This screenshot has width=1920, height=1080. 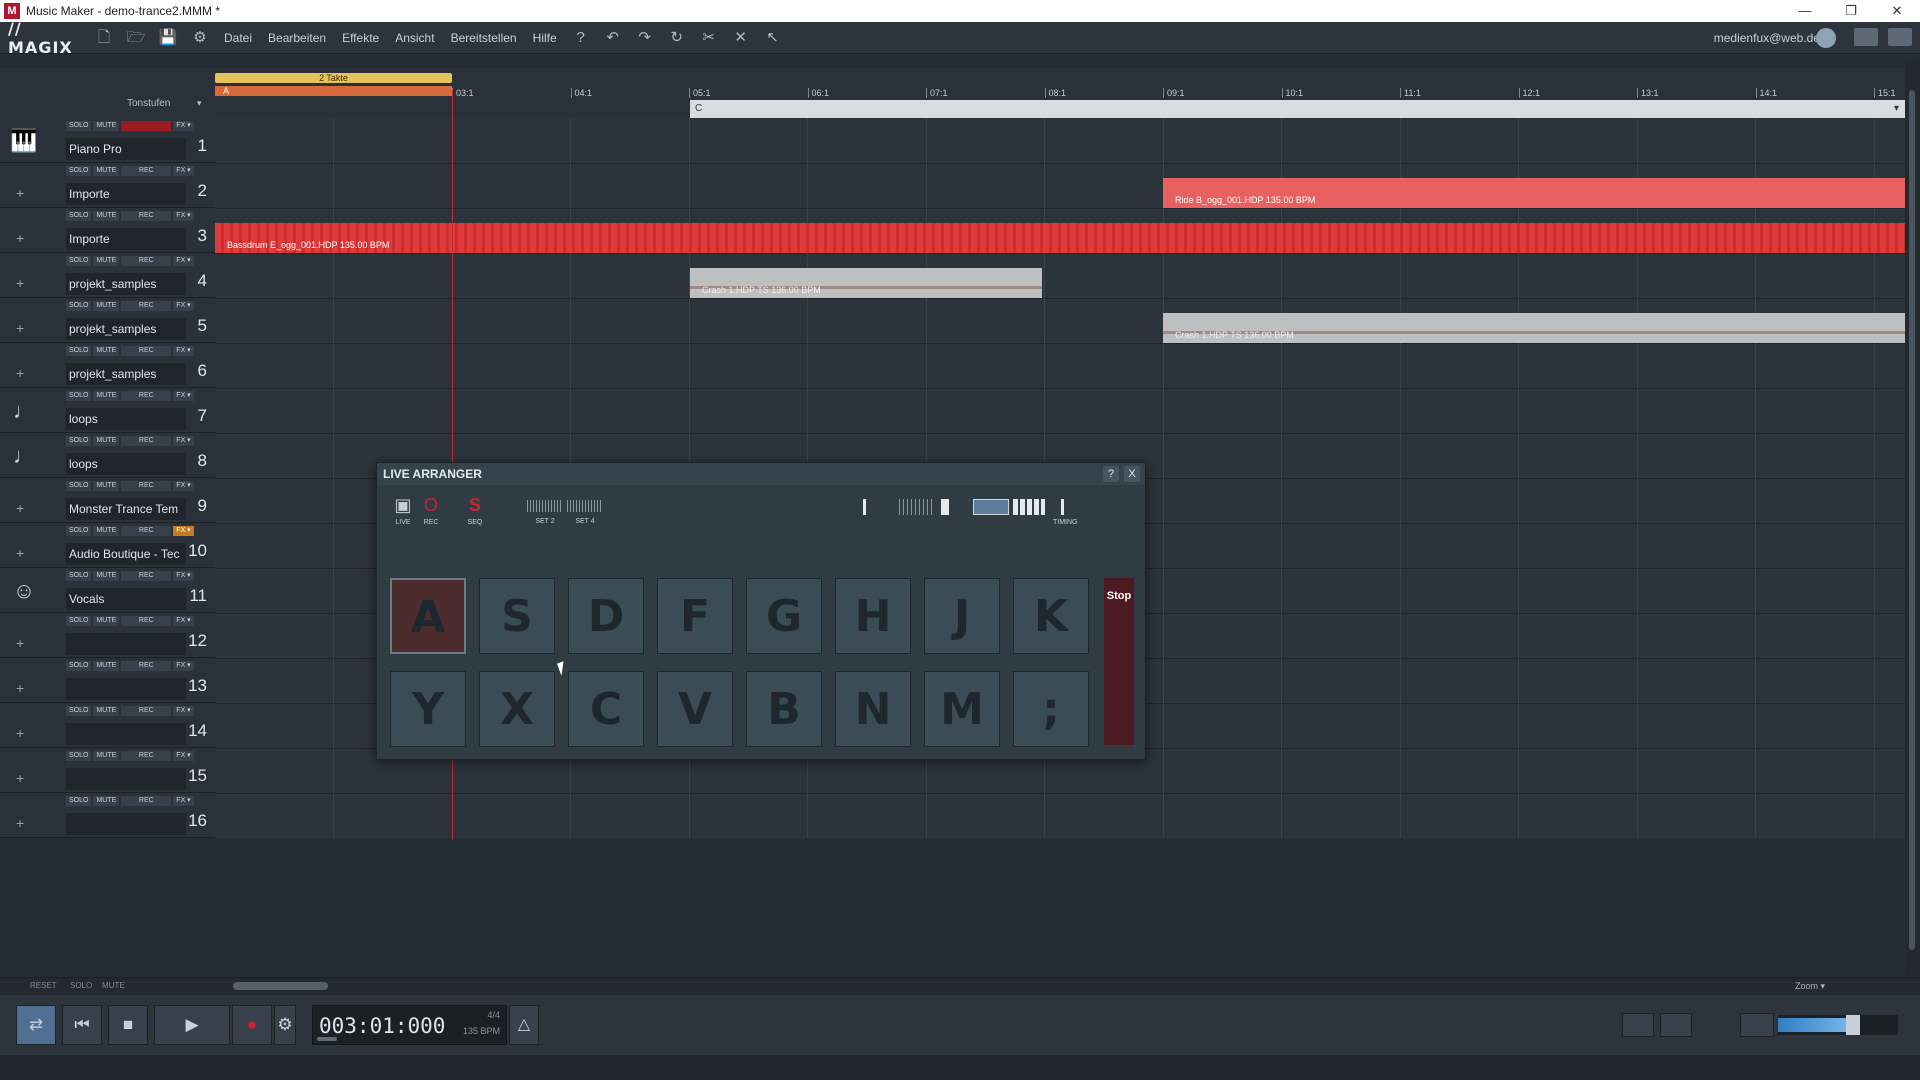 What do you see at coordinates (280, 986) in the screenshot?
I see `horizontal-scrollbar` at bounding box center [280, 986].